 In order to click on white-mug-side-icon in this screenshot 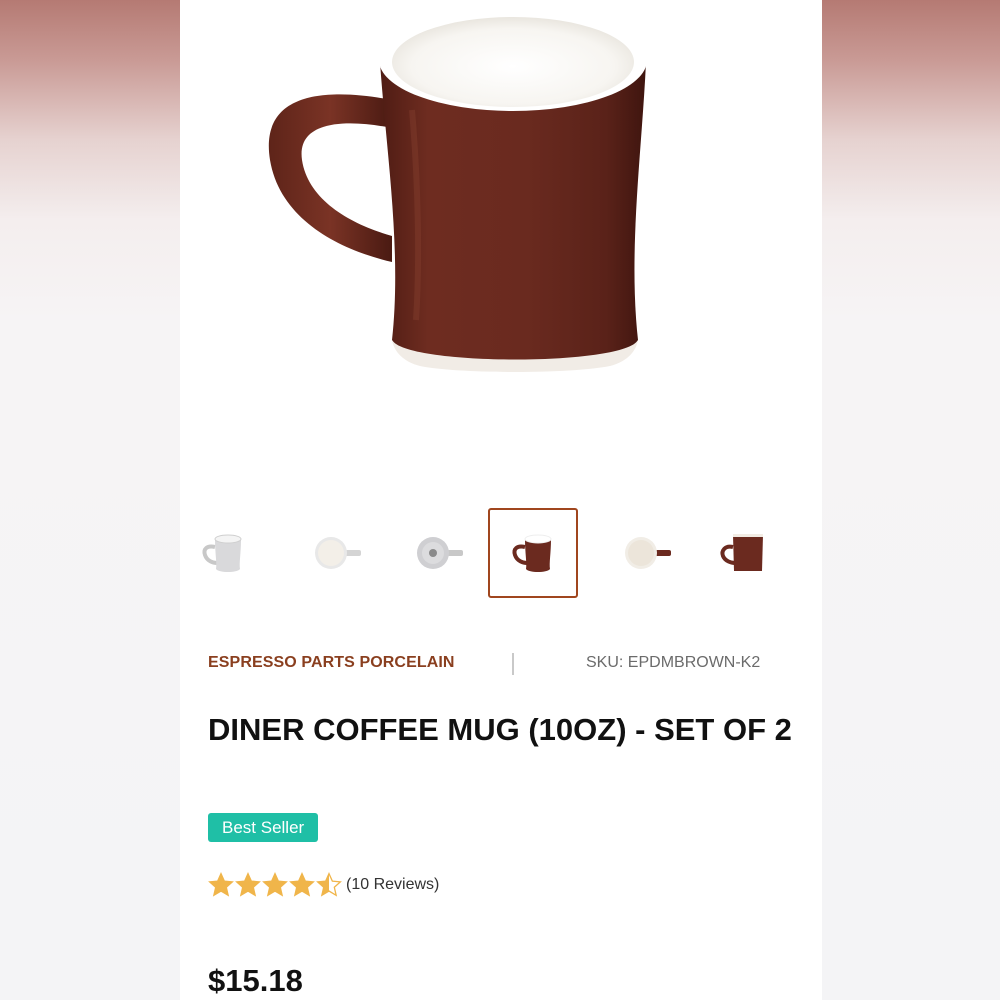, I will do `click(222, 553)`.